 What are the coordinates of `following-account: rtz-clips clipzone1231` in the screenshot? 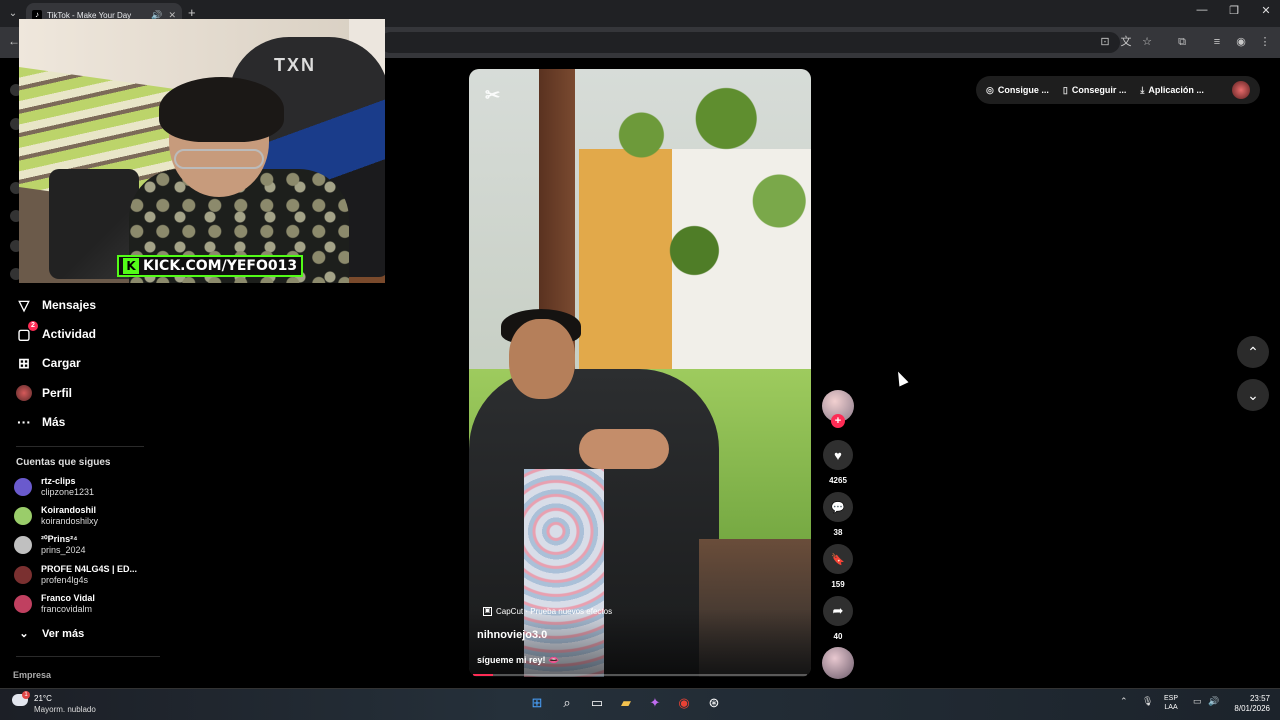 It's located at (54, 487).